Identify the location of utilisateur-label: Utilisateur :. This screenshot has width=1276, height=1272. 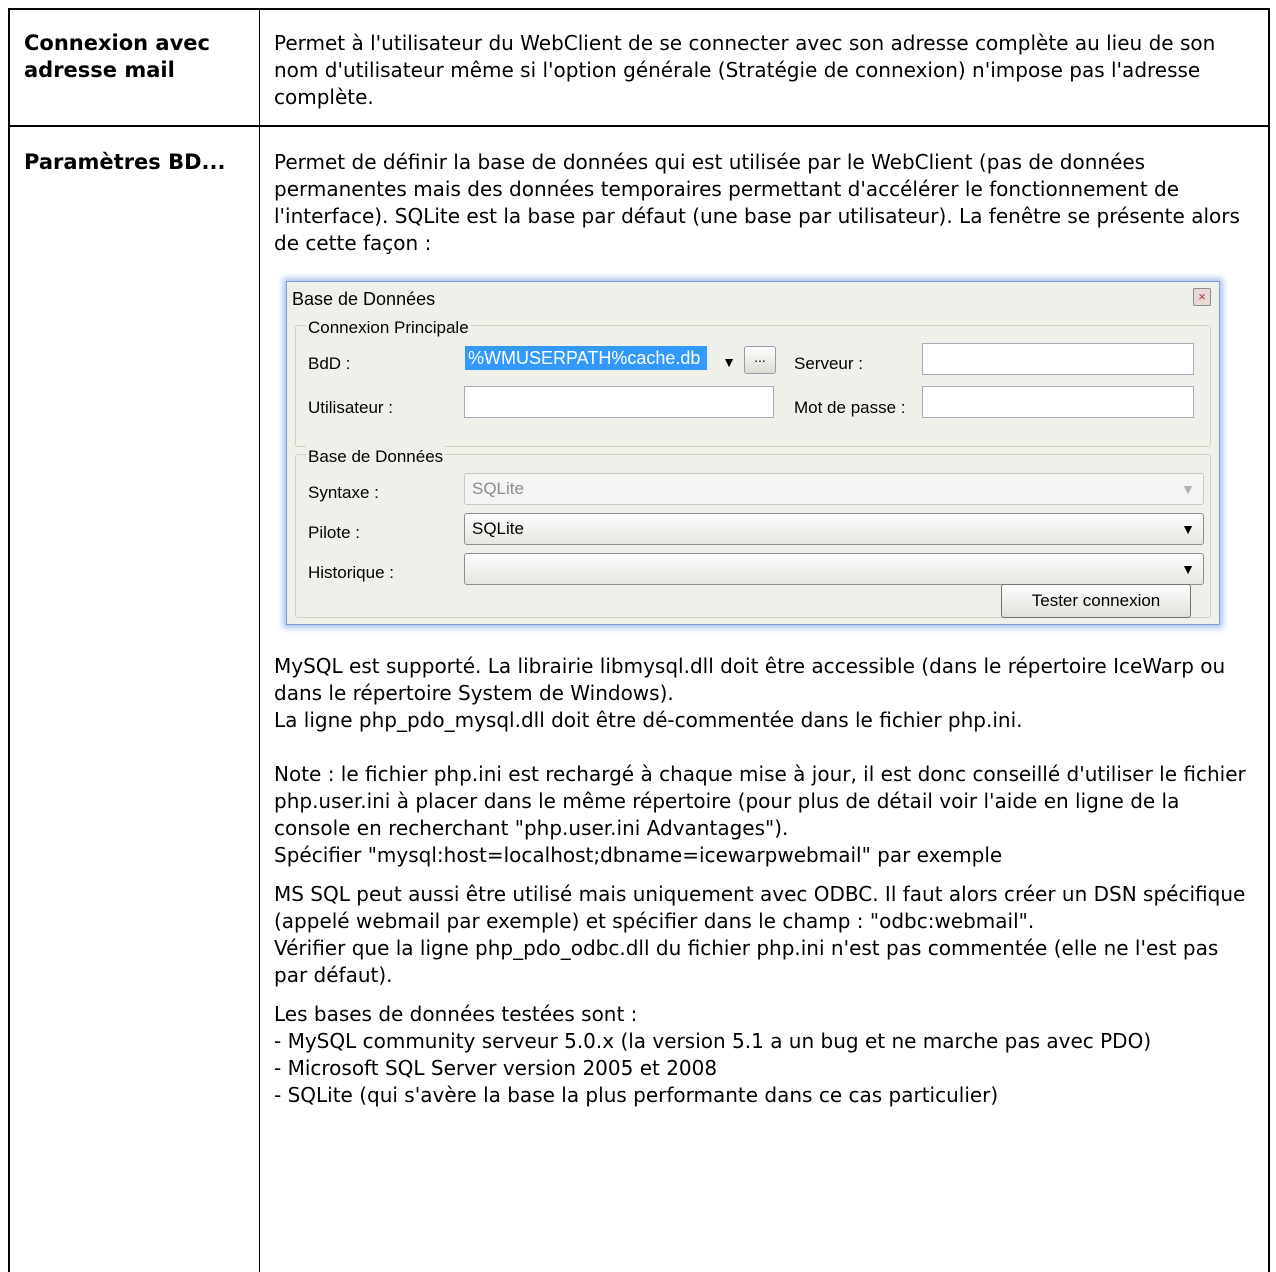
(351, 407).